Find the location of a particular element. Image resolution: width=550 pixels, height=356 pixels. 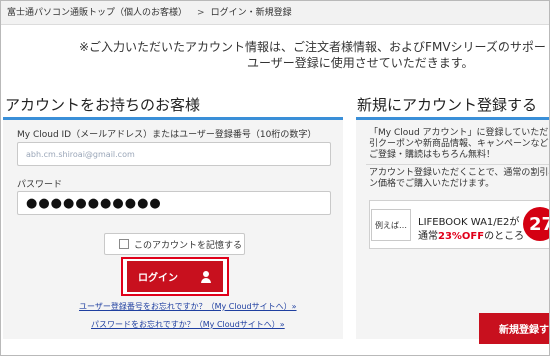

promo-offer-prefix: 通常 is located at coordinates (428, 236).